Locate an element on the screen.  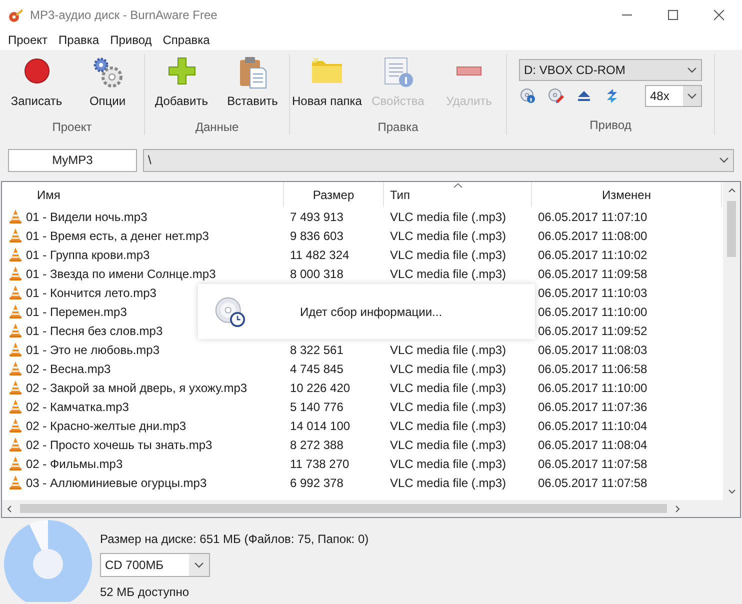
file-name: 02 - Фильмы.mp3 is located at coordinates (74, 463).